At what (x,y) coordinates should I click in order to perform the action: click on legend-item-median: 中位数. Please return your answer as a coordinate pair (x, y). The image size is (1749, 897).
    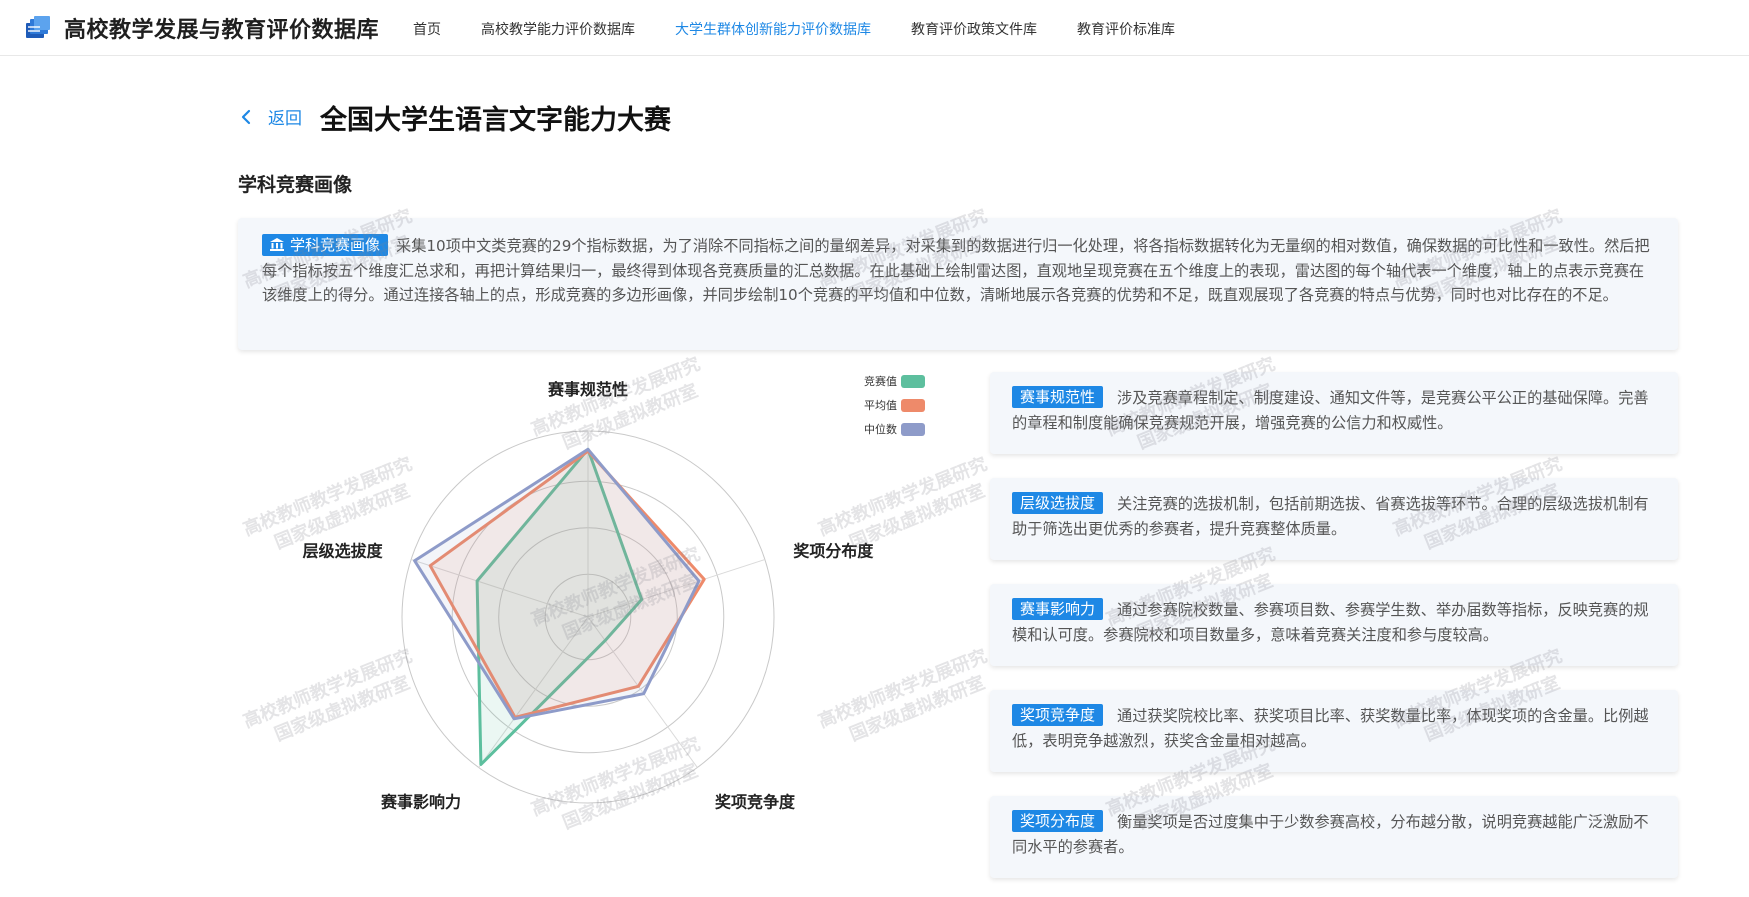
    Looking at the image, I should click on (894, 429).